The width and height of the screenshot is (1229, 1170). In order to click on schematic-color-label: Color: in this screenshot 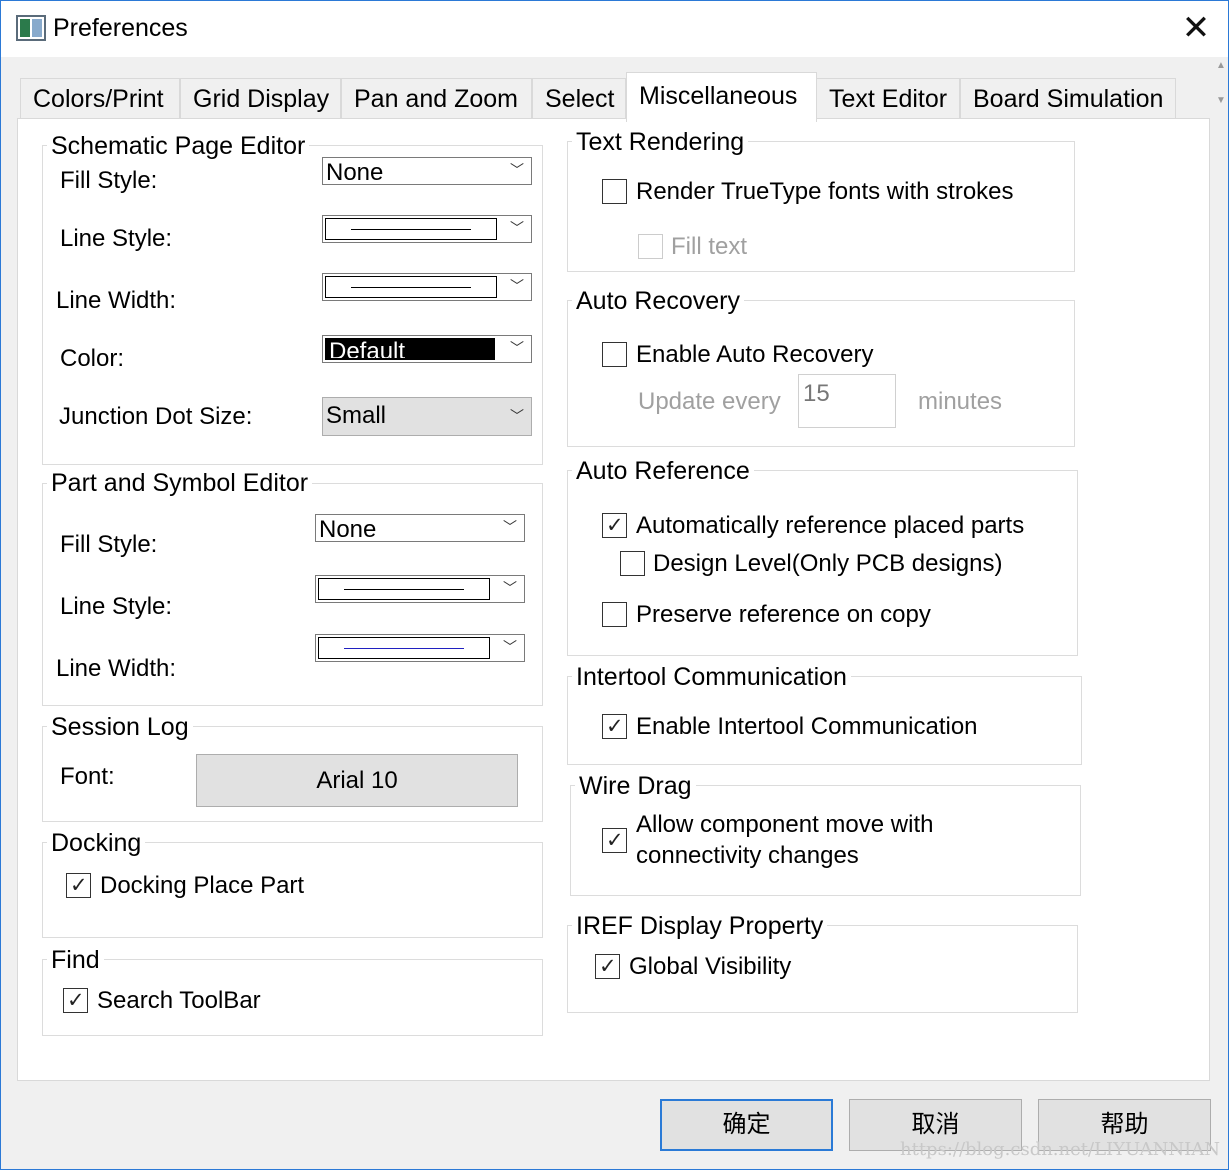, I will do `click(92, 358)`.